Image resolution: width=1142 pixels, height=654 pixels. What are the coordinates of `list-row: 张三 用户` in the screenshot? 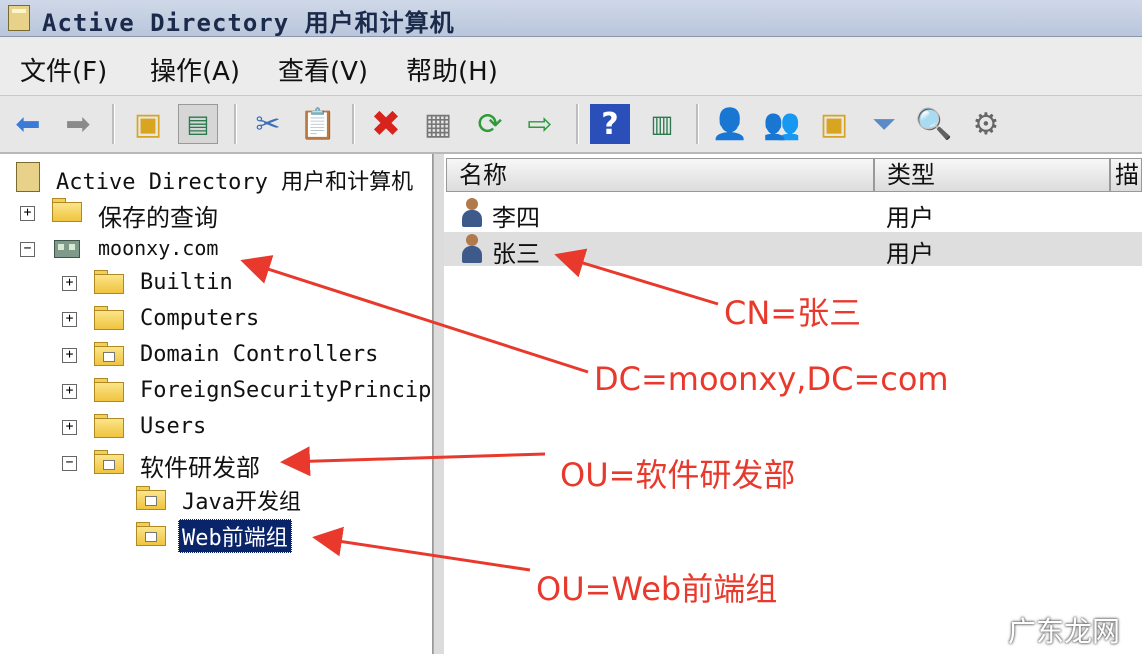 It's located at (793, 250).